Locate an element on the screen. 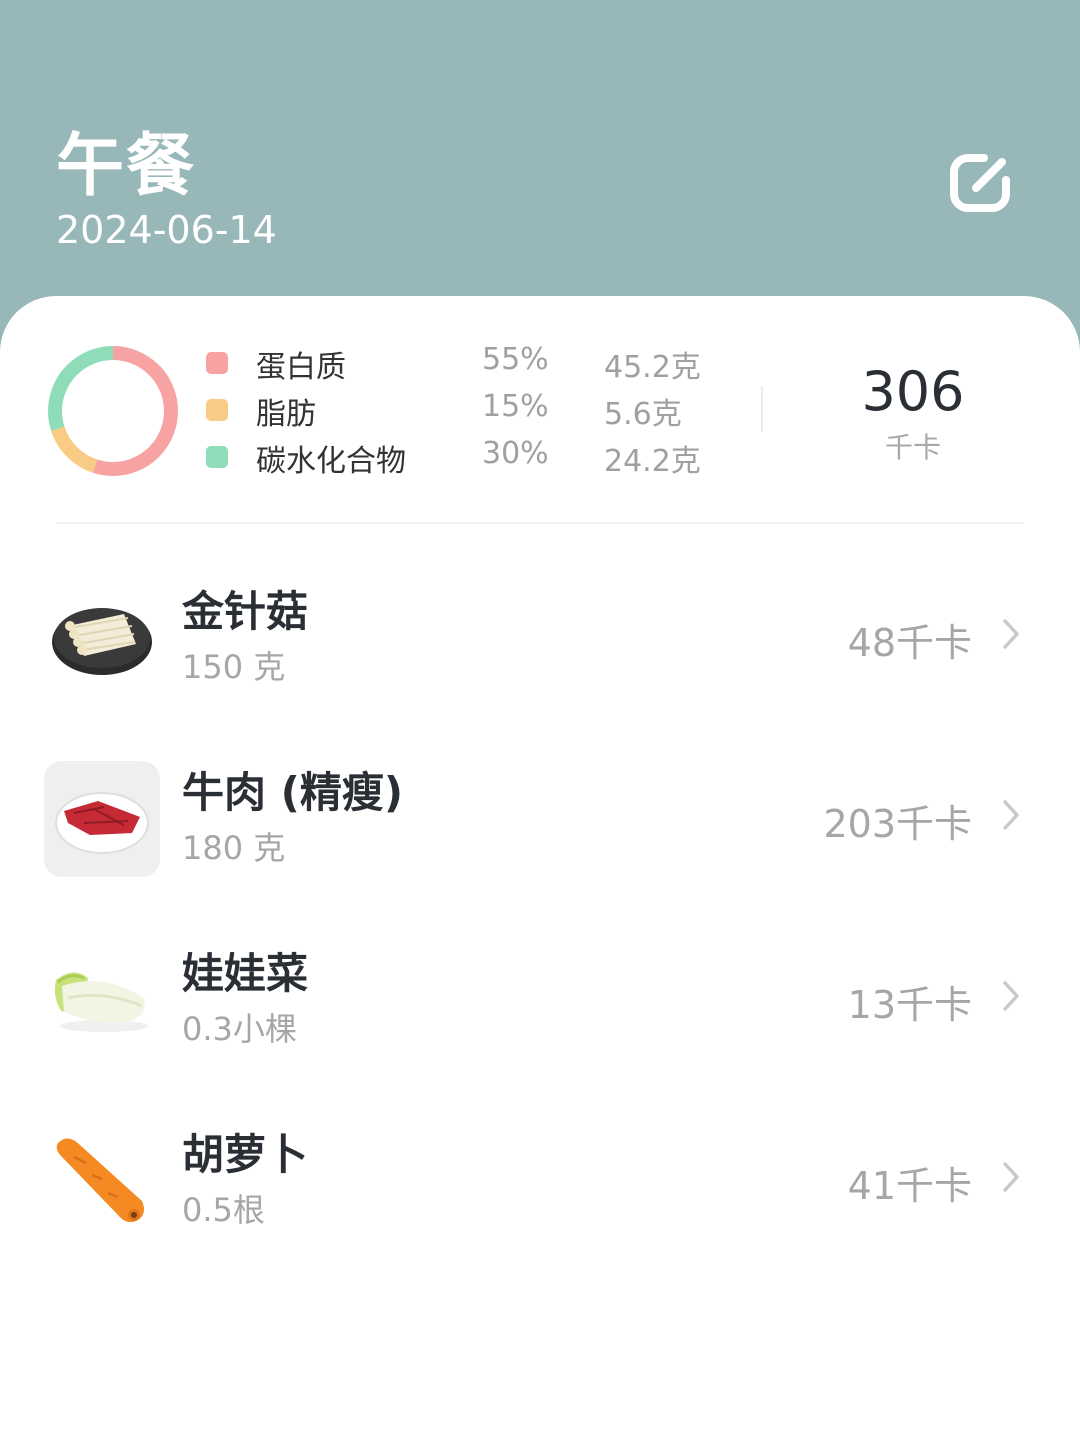 The height and width of the screenshot is (1440, 1080). vertical-divider is located at coordinates (762, 409).